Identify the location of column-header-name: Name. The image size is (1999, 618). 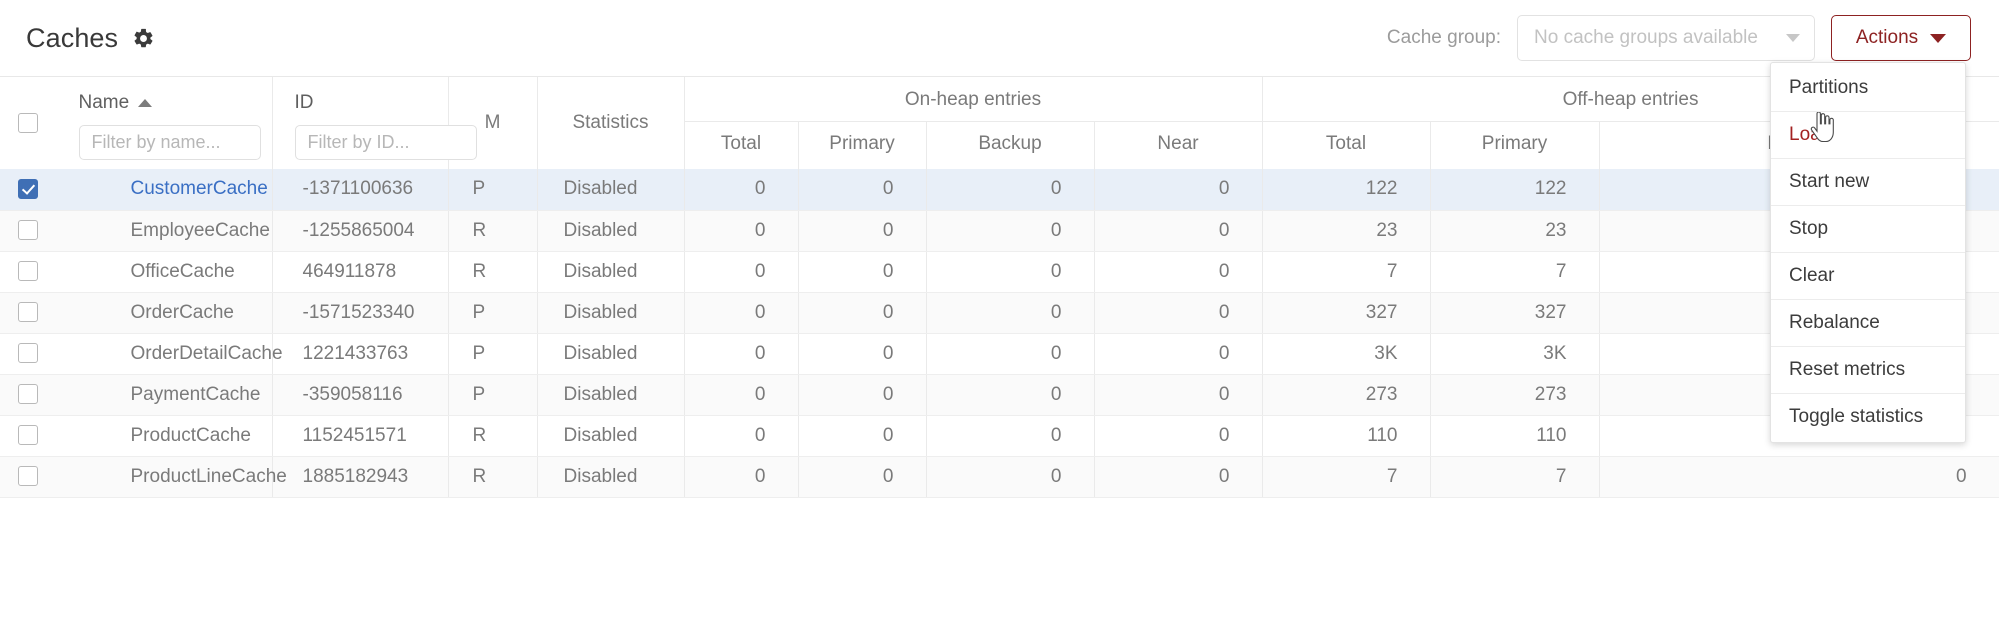
(164, 123).